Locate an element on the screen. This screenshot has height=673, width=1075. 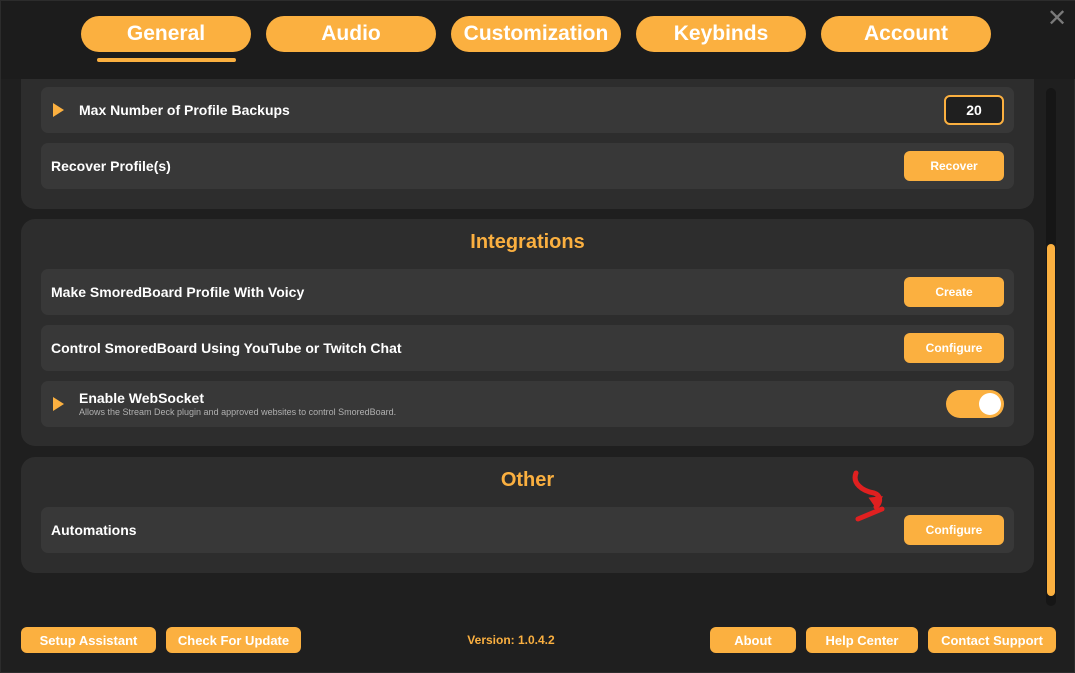
tab-audio: Audio is located at coordinates (351, 34).